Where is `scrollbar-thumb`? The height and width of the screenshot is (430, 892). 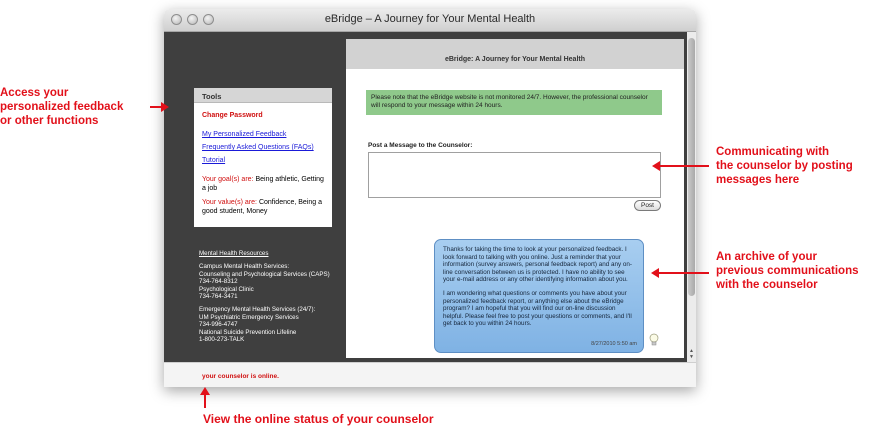
scrollbar-thumb is located at coordinates (691, 167).